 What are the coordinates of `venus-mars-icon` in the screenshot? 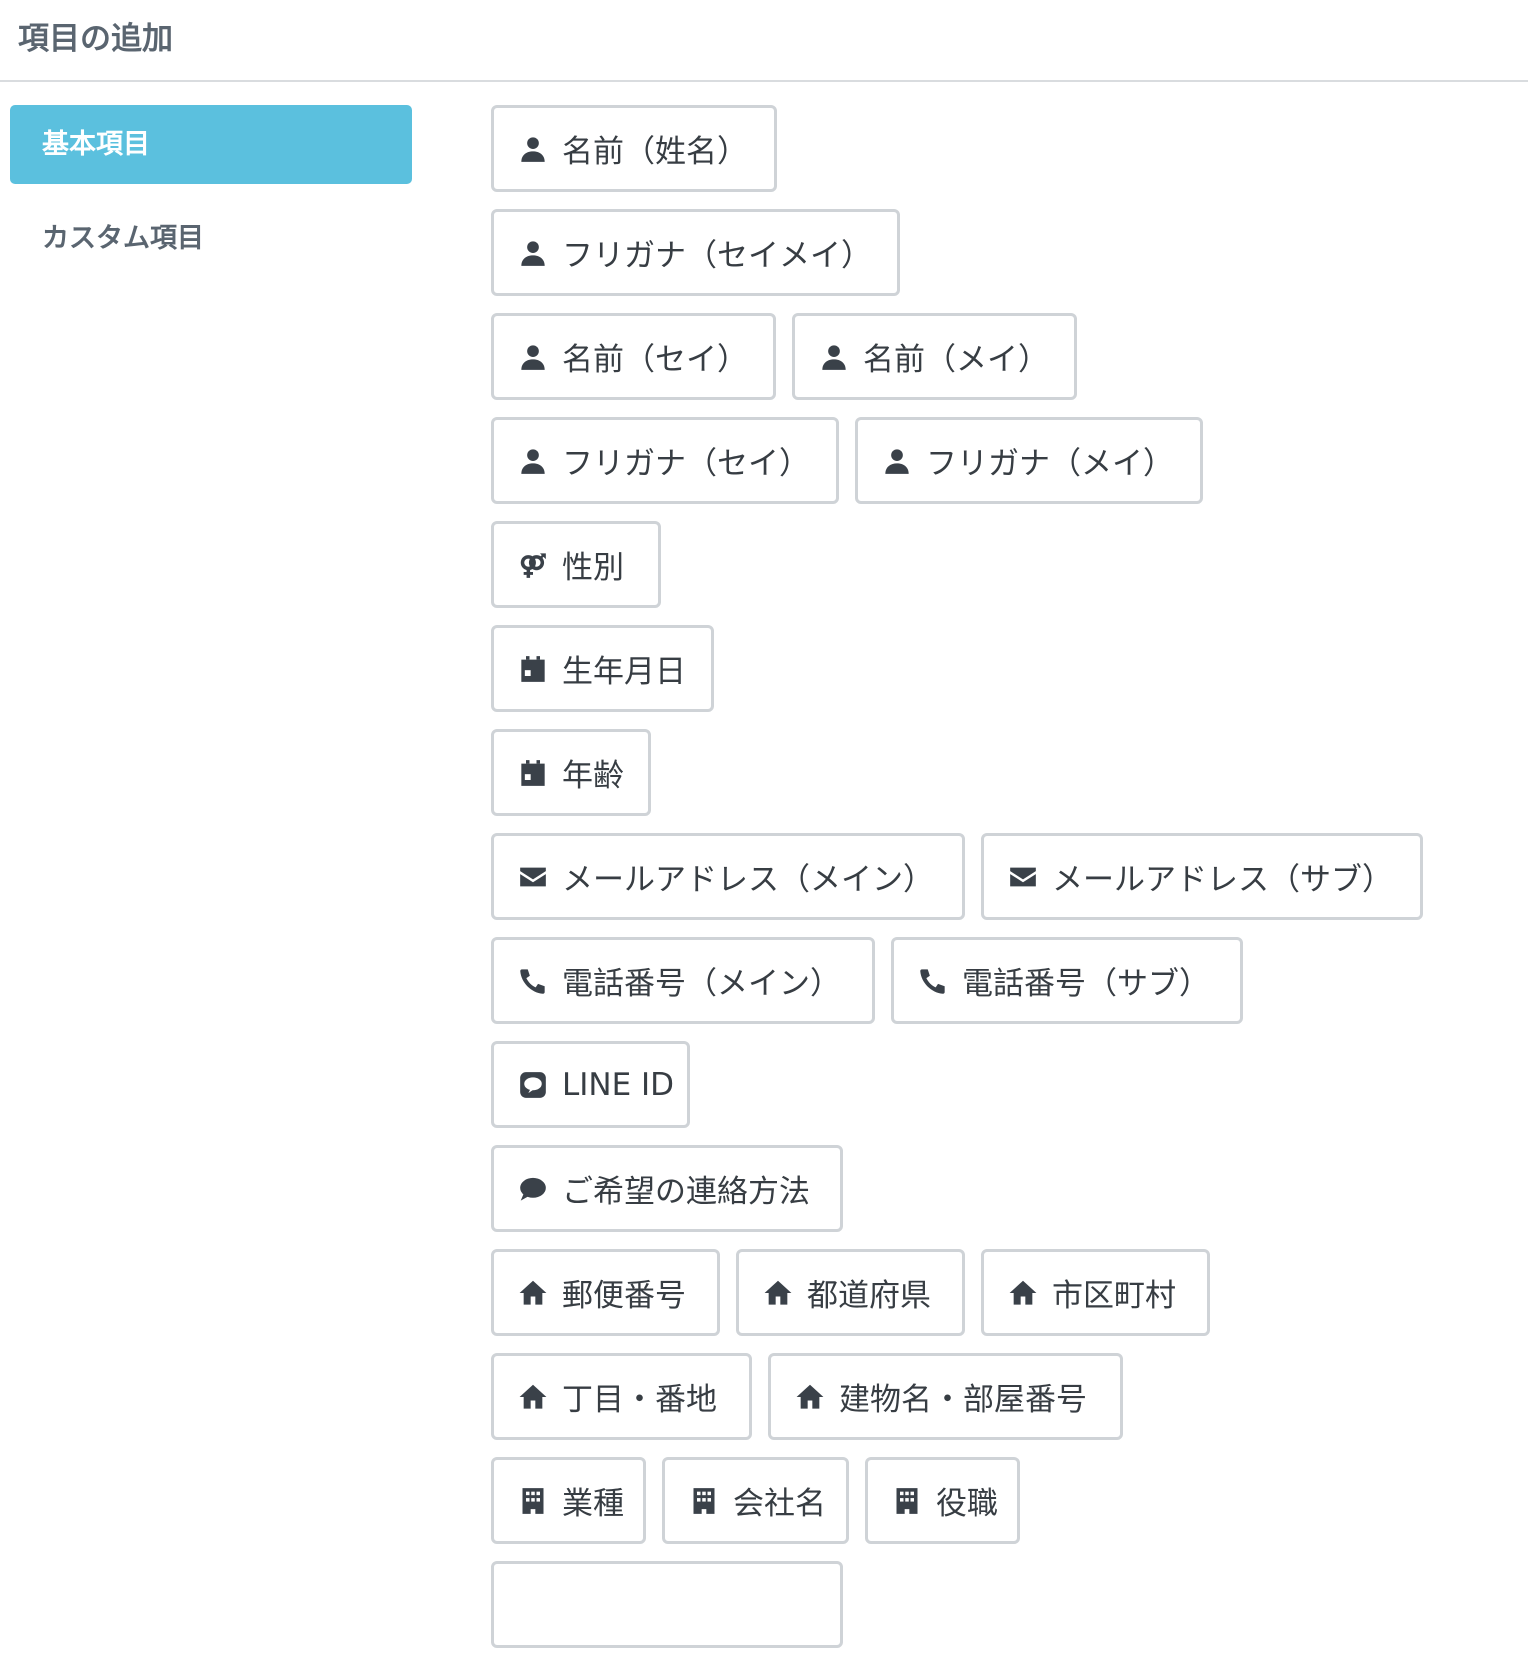 It's located at (533, 565).